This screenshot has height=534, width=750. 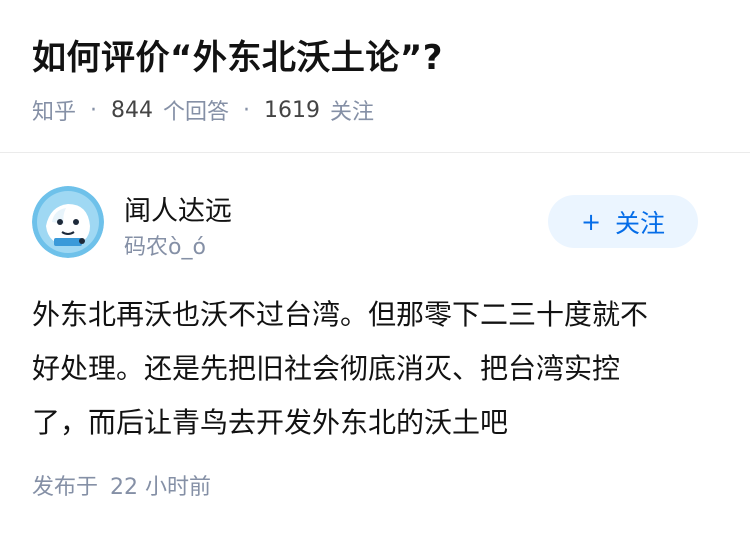 I want to click on follower-count: 1619, so click(x=292, y=110).